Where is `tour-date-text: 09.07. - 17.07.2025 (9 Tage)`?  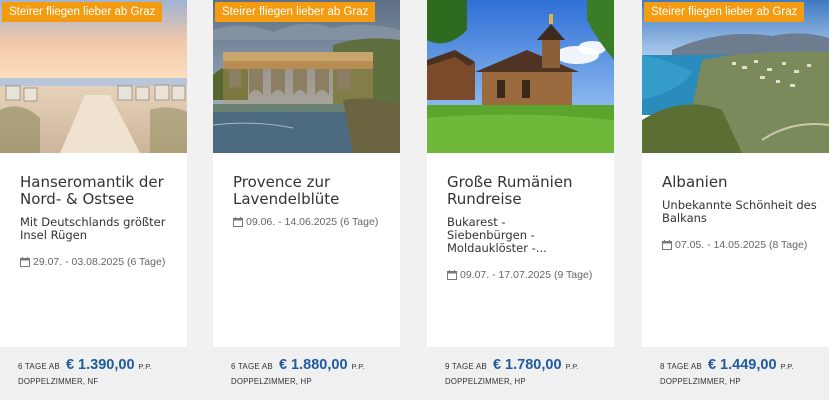 tour-date-text: 09.07. - 17.07.2025 (9 Tage) is located at coordinates (526, 275).